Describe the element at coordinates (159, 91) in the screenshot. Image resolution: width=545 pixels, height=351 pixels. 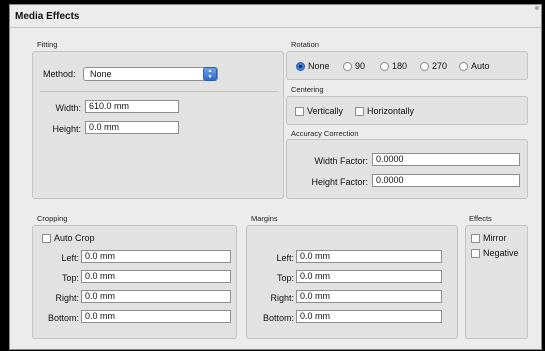
I see `fitting-divider` at that location.